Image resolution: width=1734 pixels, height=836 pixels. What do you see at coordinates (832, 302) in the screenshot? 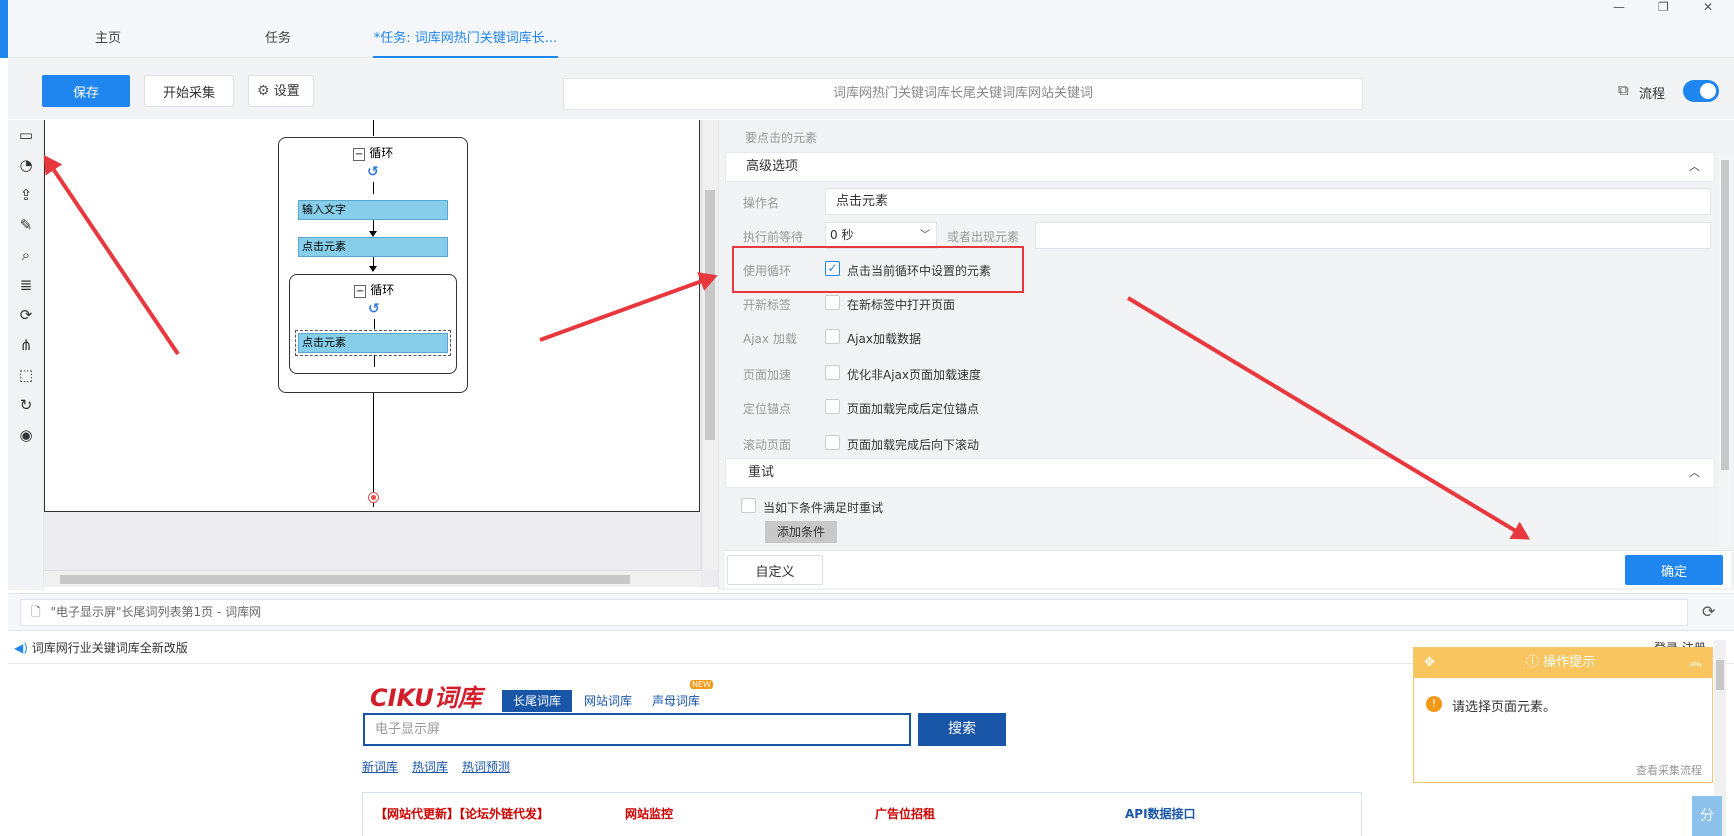
I see `new-tab-checkbox` at bounding box center [832, 302].